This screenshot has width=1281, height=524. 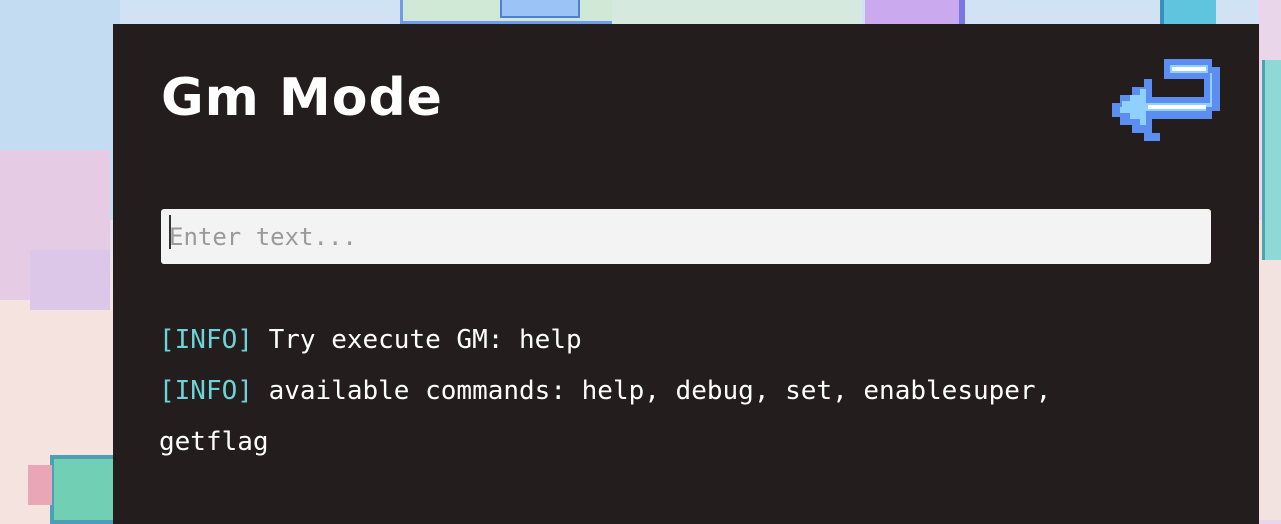 I want to click on text-caret, so click(x=170, y=232).